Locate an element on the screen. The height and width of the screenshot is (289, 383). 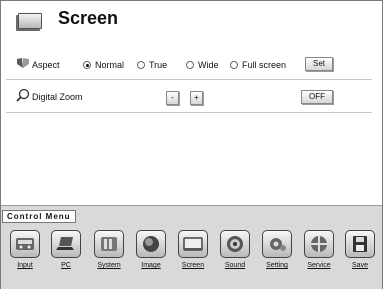
menu-item-setting: Setting is located at coordinates (277, 249).